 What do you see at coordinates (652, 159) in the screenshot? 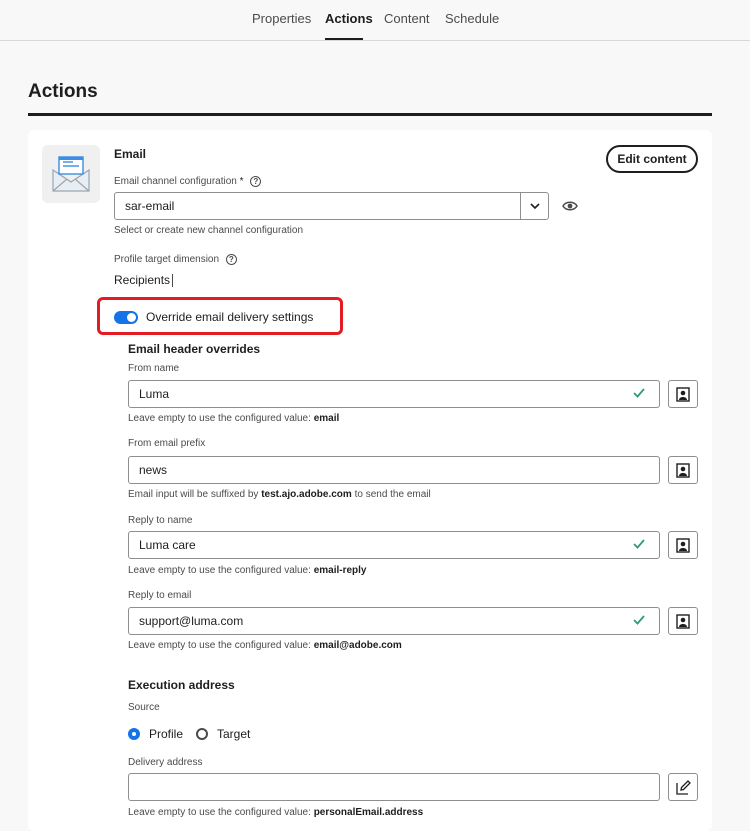
I see `edit-content-button: Edit content` at bounding box center [652, 159].